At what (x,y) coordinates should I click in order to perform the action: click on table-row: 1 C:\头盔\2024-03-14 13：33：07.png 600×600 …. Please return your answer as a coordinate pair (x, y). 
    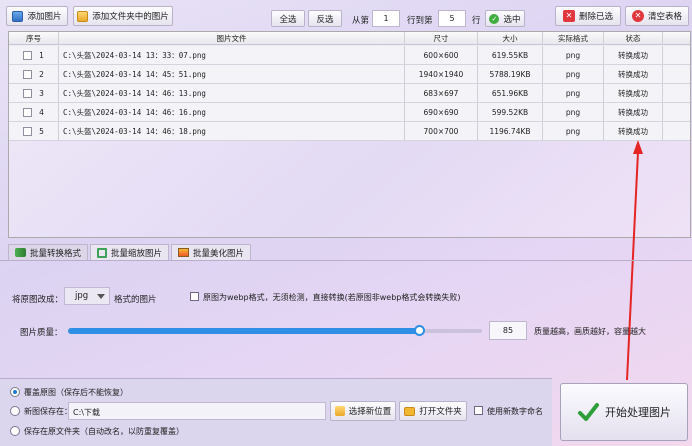
    Looking at the image, I should click on (349, 55).